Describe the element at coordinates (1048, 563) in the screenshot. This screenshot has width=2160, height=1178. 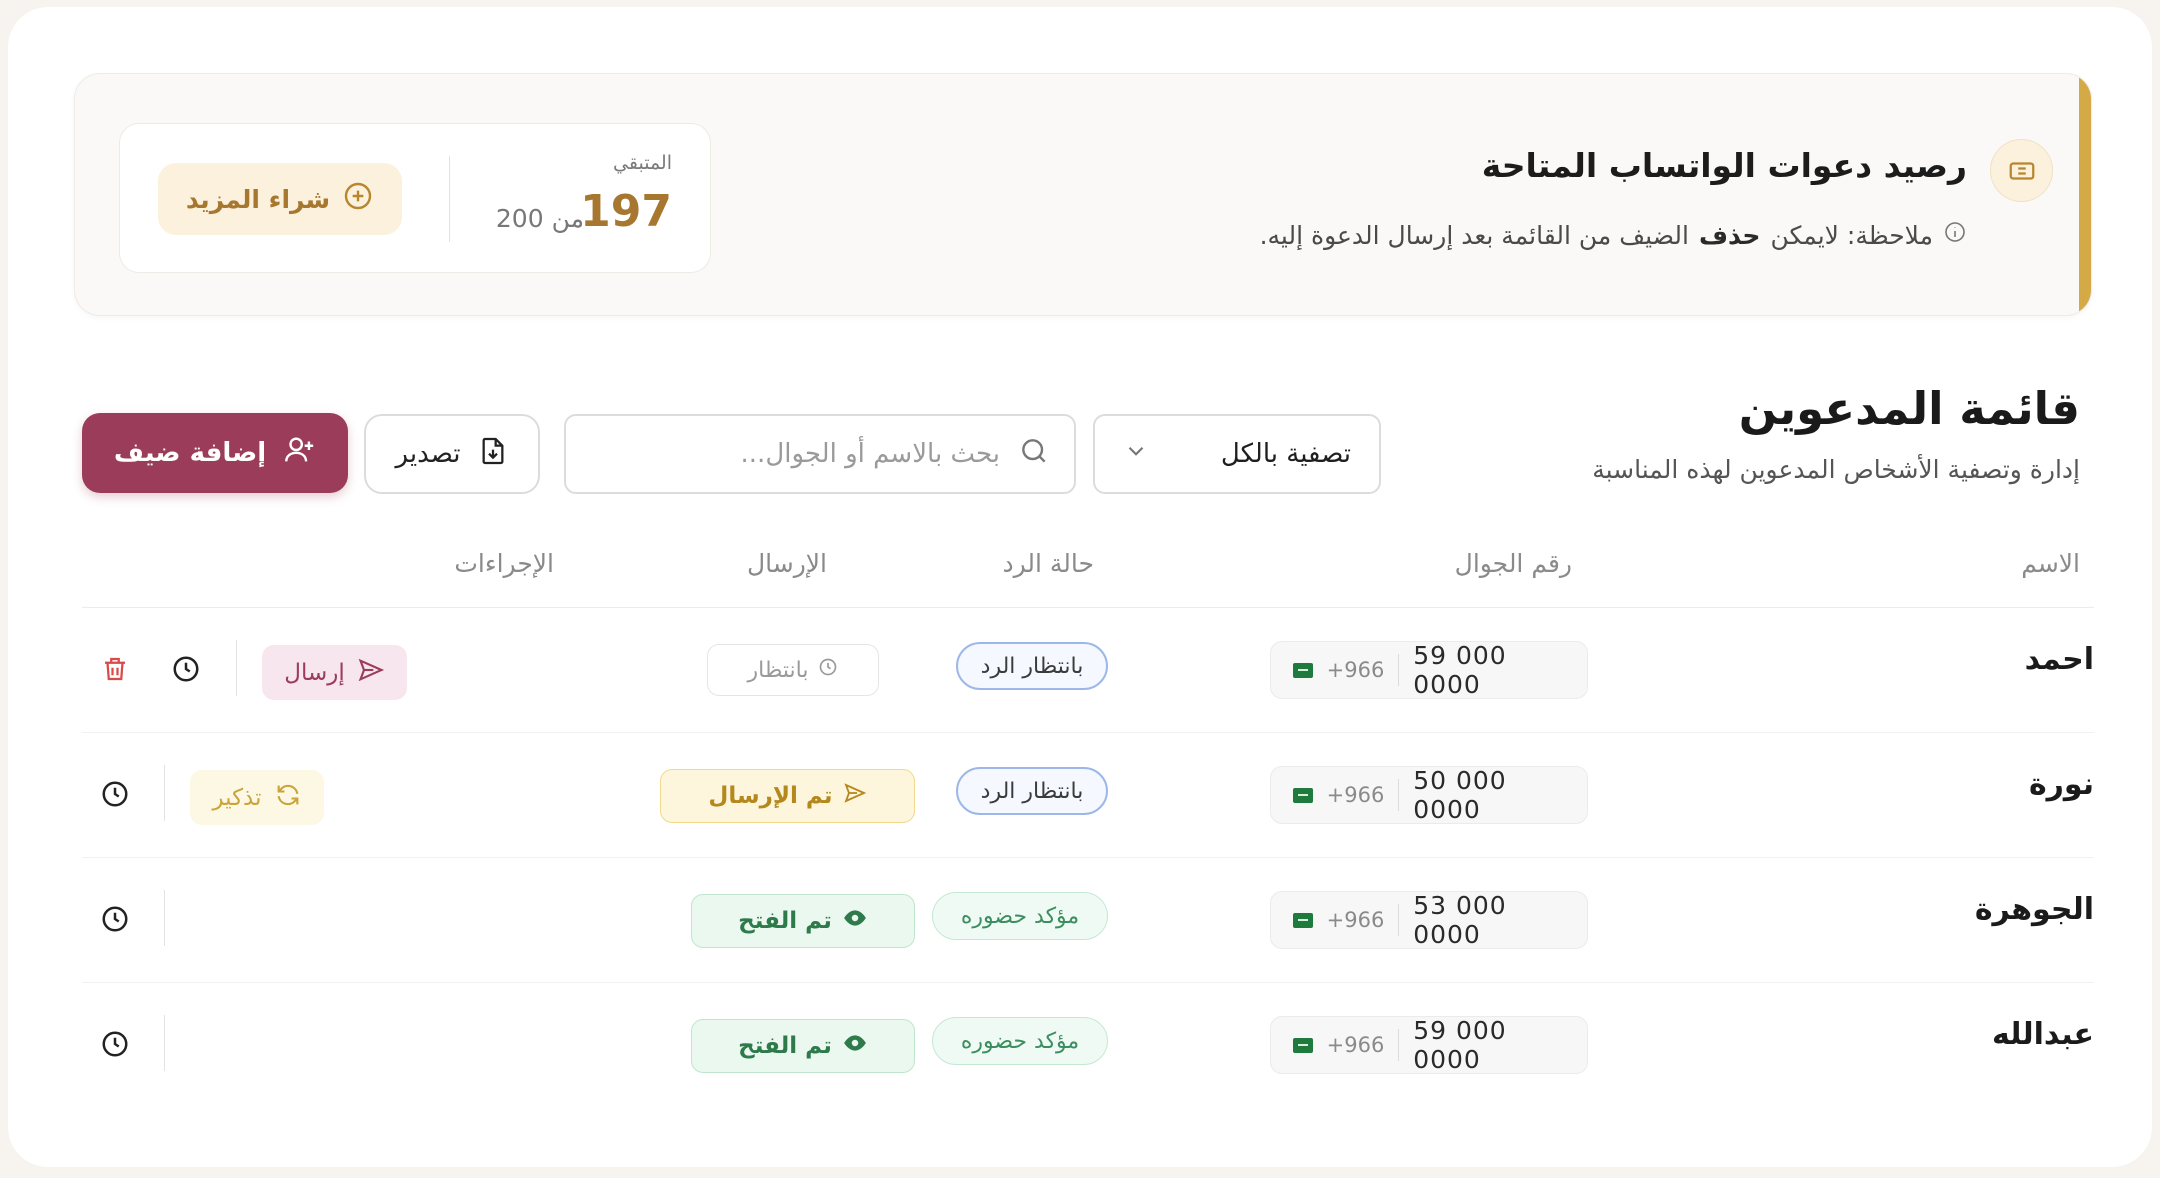
I see `header-reply: حالة الرد` at that location.